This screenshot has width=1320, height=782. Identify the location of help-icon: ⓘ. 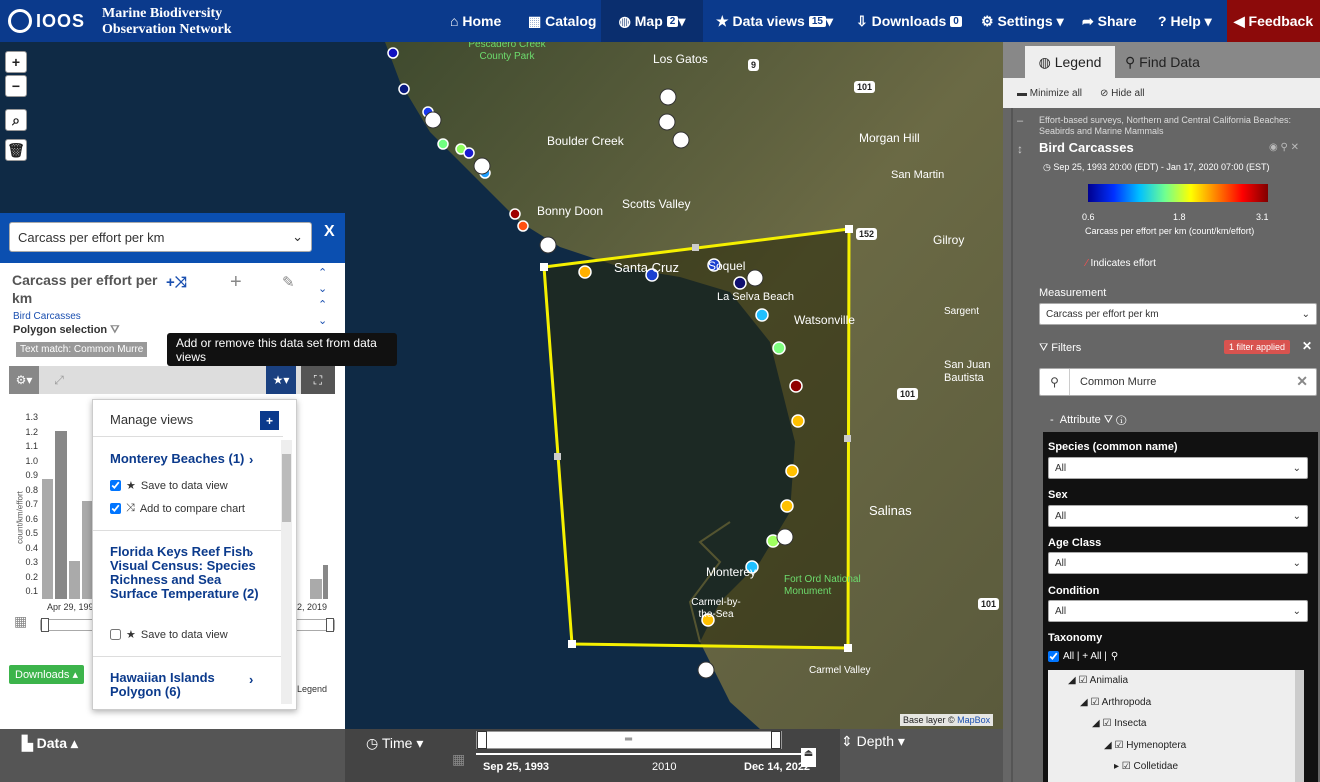
(1119, 420).